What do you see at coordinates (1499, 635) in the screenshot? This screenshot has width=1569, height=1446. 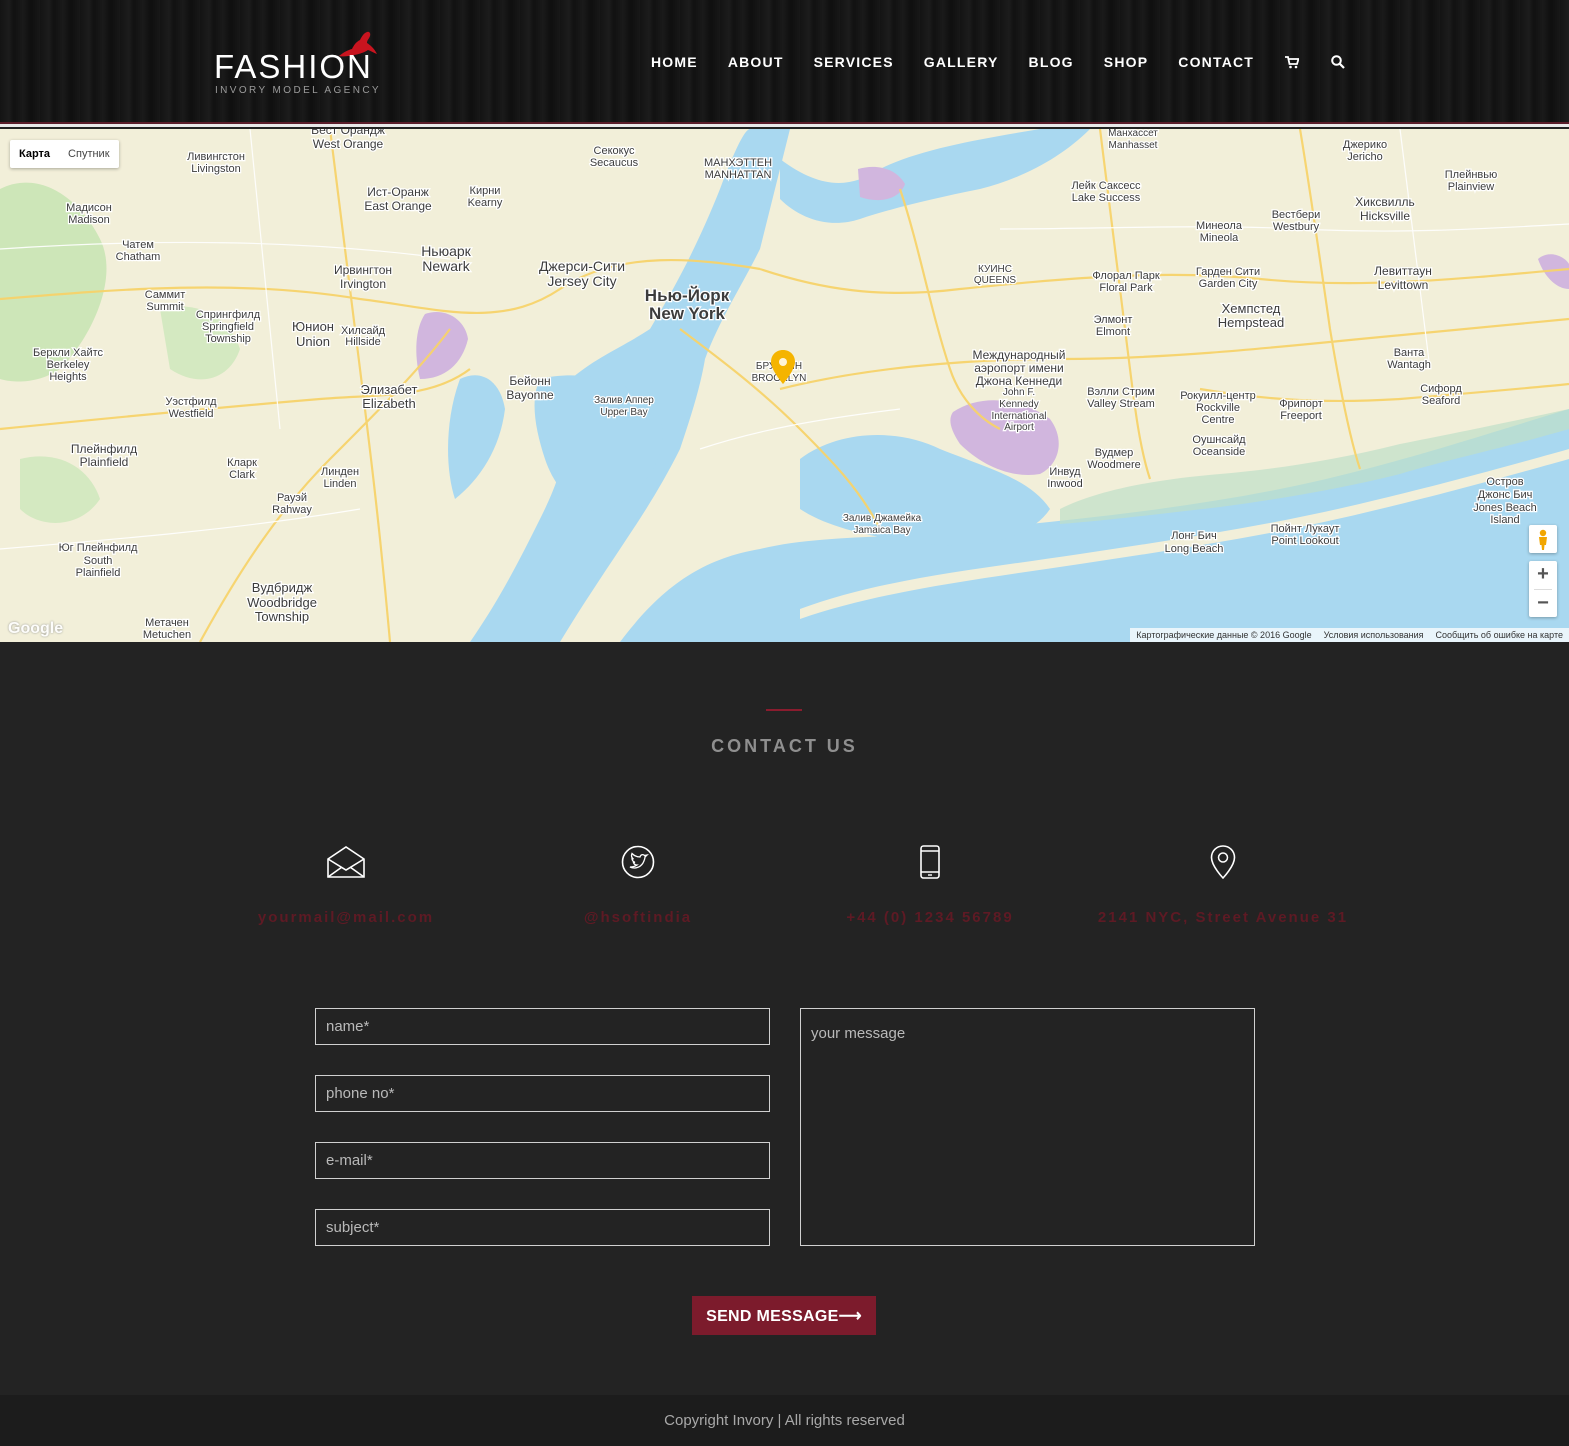 I see `map-report-link: Сообщить об ошибке на карте` at bounding box center [1499, 635].